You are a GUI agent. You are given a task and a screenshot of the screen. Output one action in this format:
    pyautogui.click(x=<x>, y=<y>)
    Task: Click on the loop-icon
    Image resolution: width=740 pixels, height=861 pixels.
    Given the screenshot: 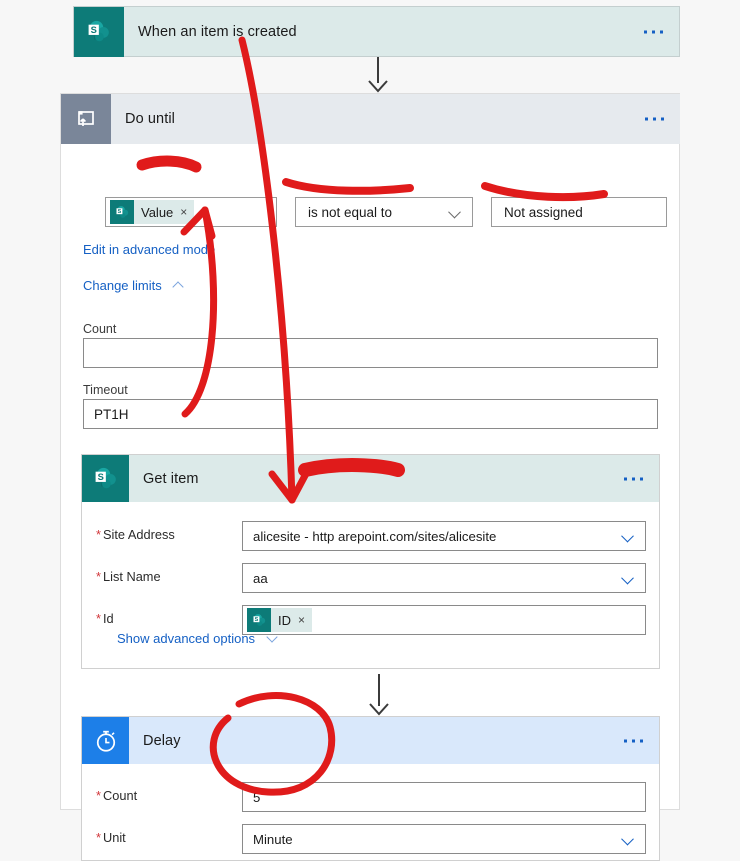 What is the action you would take?
    pyautogui.click(x=86, y=119)
    